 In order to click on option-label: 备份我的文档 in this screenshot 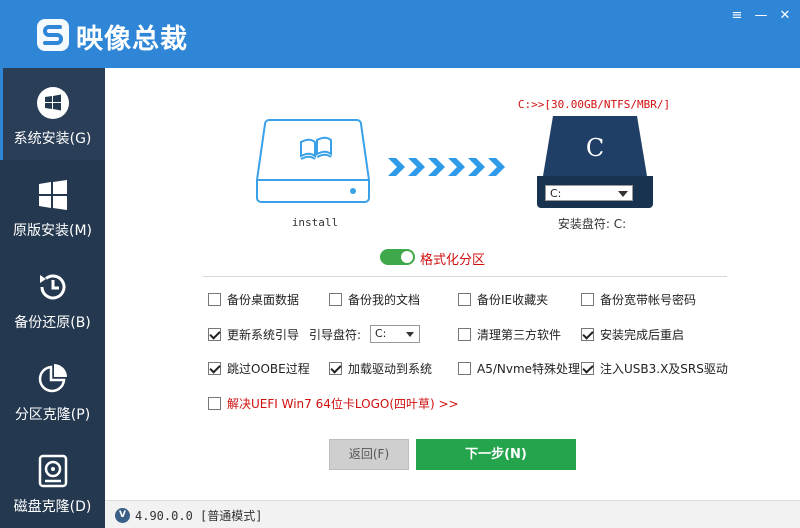, I will do `click(384, 300)`.